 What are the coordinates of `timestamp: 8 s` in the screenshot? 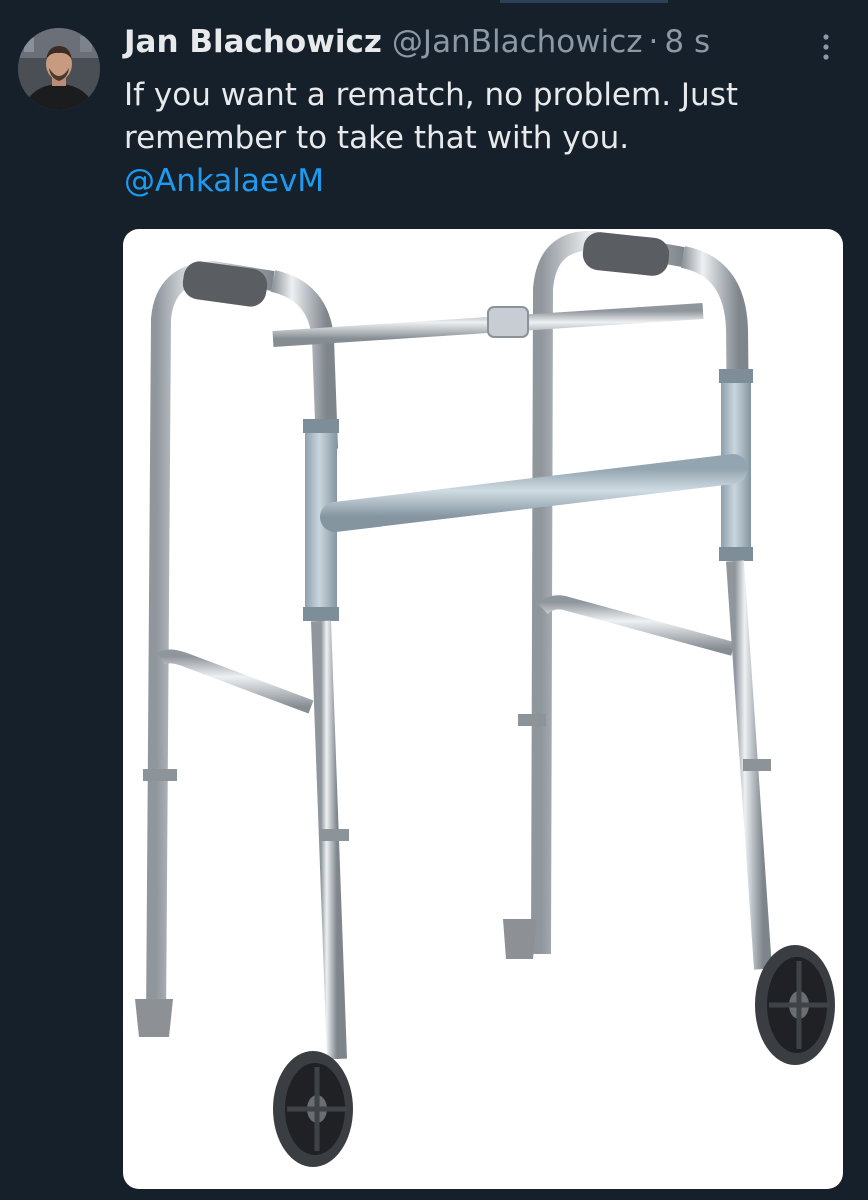 It's located at (687, 42).